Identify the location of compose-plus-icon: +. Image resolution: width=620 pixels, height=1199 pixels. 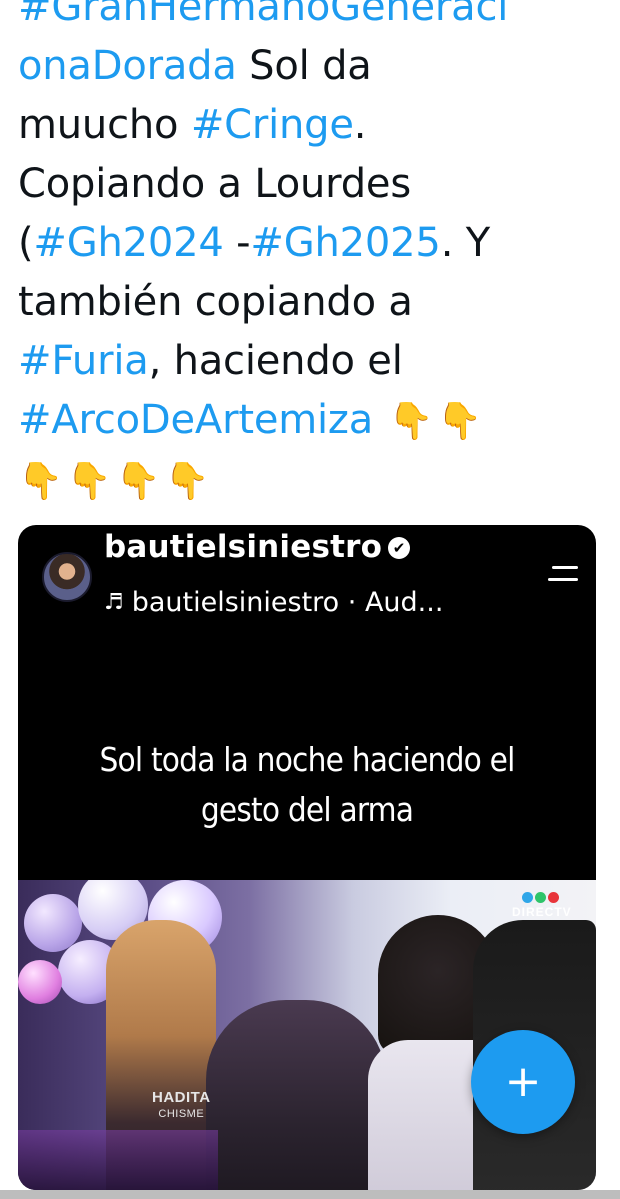
(523, 1081).